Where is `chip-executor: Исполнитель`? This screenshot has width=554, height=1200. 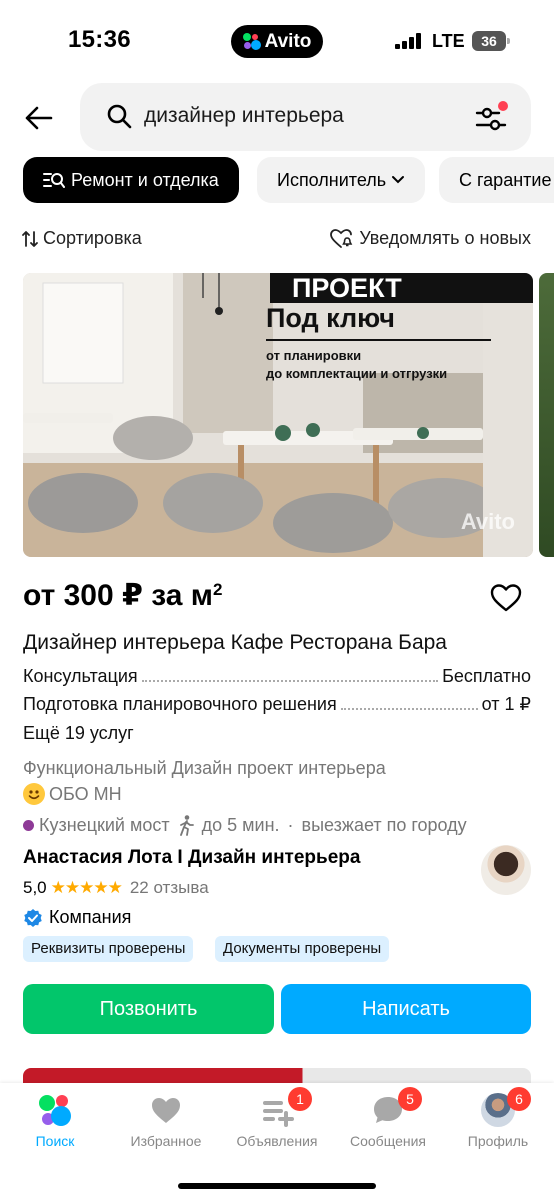
chip-executor: Исполнитель is located at coordinates (341, 180).